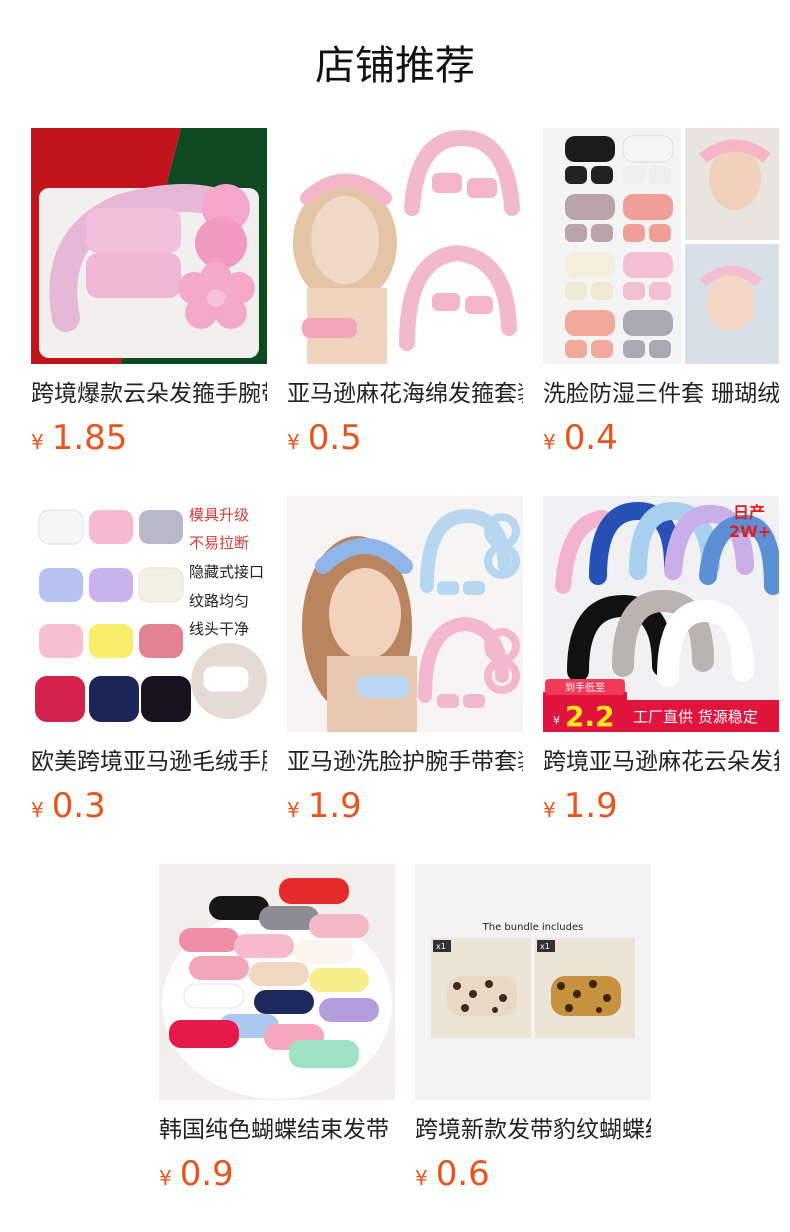 This screenshot has height=1232, width=790. I want to click on promo-price: 2.2, so click(590, 716).